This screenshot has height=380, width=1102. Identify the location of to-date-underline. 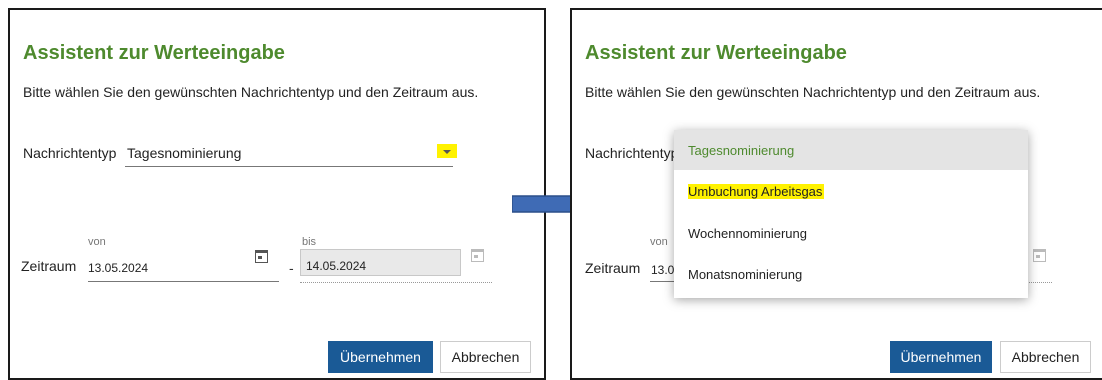
(396, 282).